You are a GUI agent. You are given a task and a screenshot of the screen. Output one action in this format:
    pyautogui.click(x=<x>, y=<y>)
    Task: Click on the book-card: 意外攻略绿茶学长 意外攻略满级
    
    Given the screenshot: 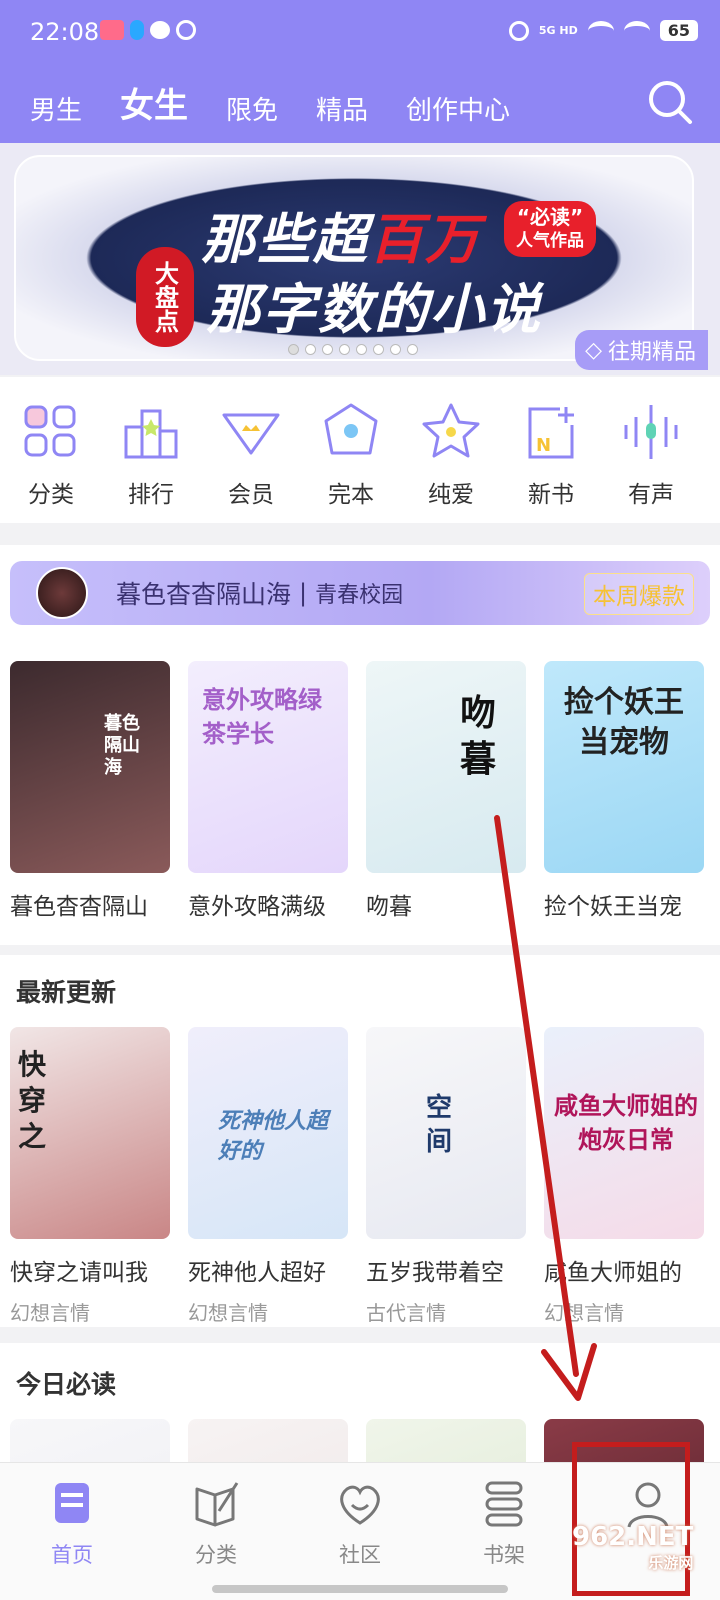 What is the action you would take?
    pyautogui.click(x=268, y=791)
    